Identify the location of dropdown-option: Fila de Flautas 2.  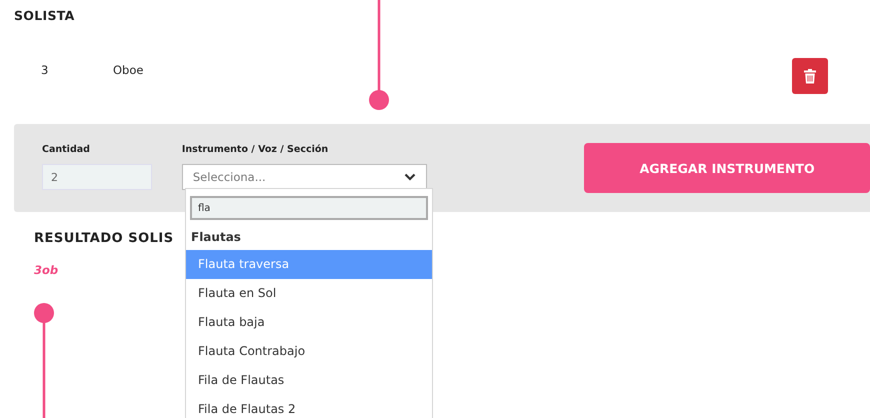
(309, 406).